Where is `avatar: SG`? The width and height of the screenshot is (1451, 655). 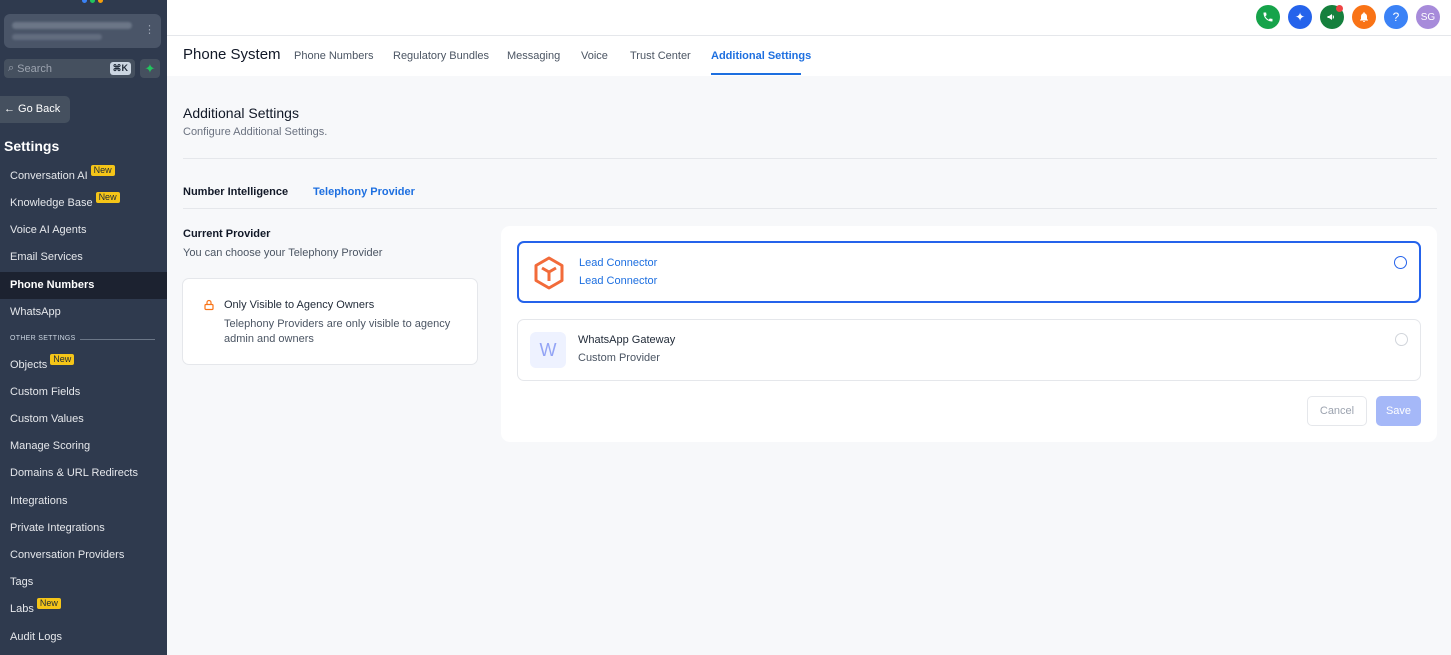
avatar: SG is located at coordinates (1428, 17).